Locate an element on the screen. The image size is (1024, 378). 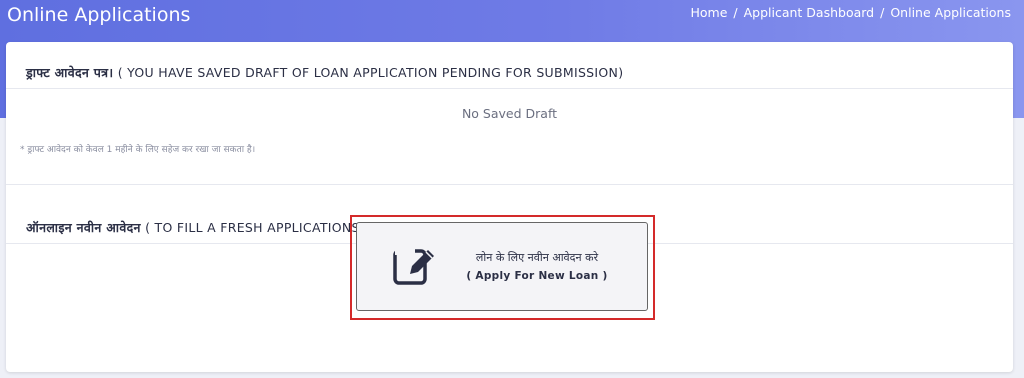
apply-label-hindi: लोन के लिए नवीन आवेदन करे is located at coordinates (537, 257).